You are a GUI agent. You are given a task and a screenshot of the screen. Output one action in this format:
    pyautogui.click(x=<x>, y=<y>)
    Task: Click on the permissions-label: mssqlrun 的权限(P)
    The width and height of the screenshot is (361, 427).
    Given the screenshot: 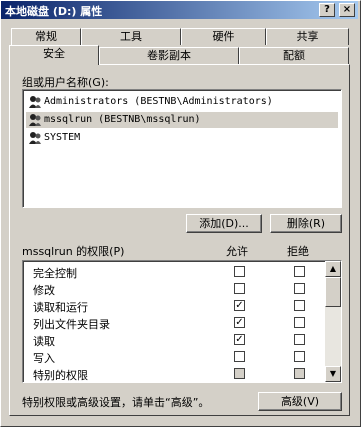 What is the action you would take?
    pyautogui.click(x=73, y=251)
    